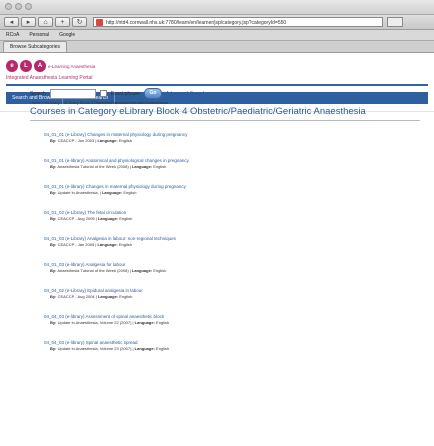  Describe the element at coordinates (8, 6) in the screenshot. I see `close-window-button` at that location.